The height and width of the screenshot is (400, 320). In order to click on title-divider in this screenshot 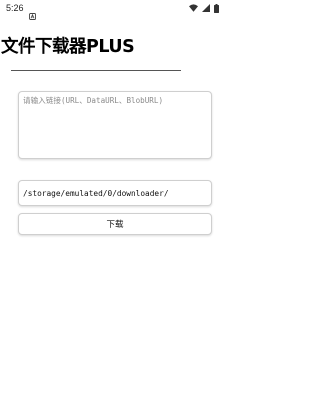, I will do `click(96, 70)`.